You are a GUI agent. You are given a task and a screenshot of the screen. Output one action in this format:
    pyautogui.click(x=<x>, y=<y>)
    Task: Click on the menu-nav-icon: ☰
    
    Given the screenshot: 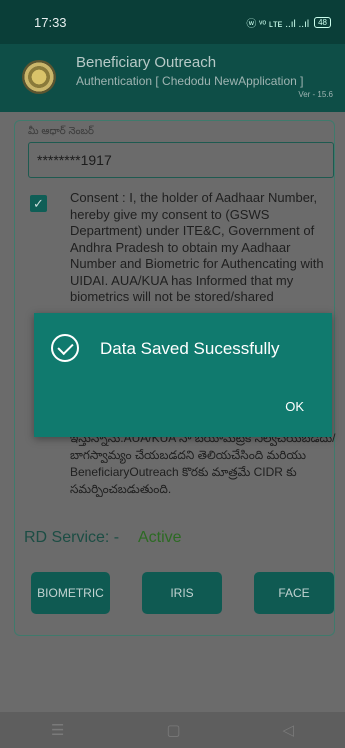 What is the action you would take?
    pyautogui.click(x=57, y=730)
    